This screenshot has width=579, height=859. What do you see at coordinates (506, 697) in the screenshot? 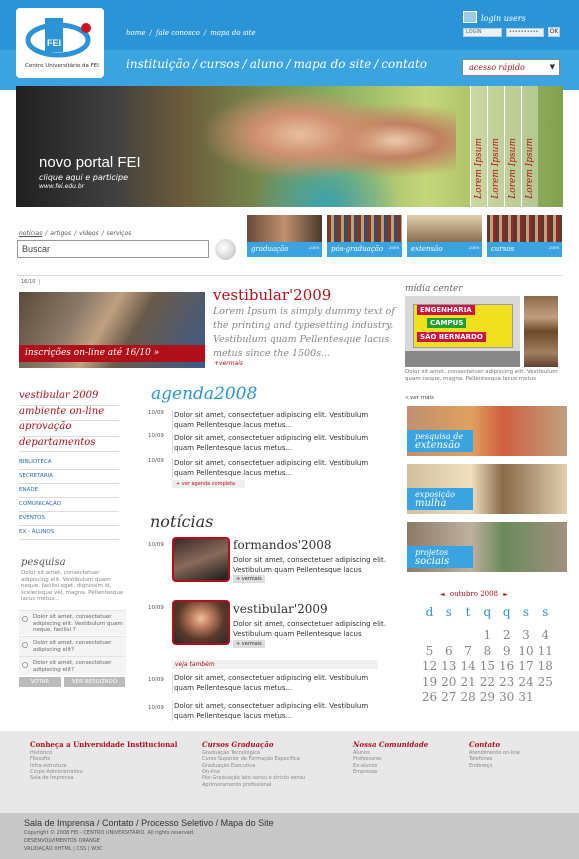
I see `calendar-day: 30` at bounding box center [506, 697].